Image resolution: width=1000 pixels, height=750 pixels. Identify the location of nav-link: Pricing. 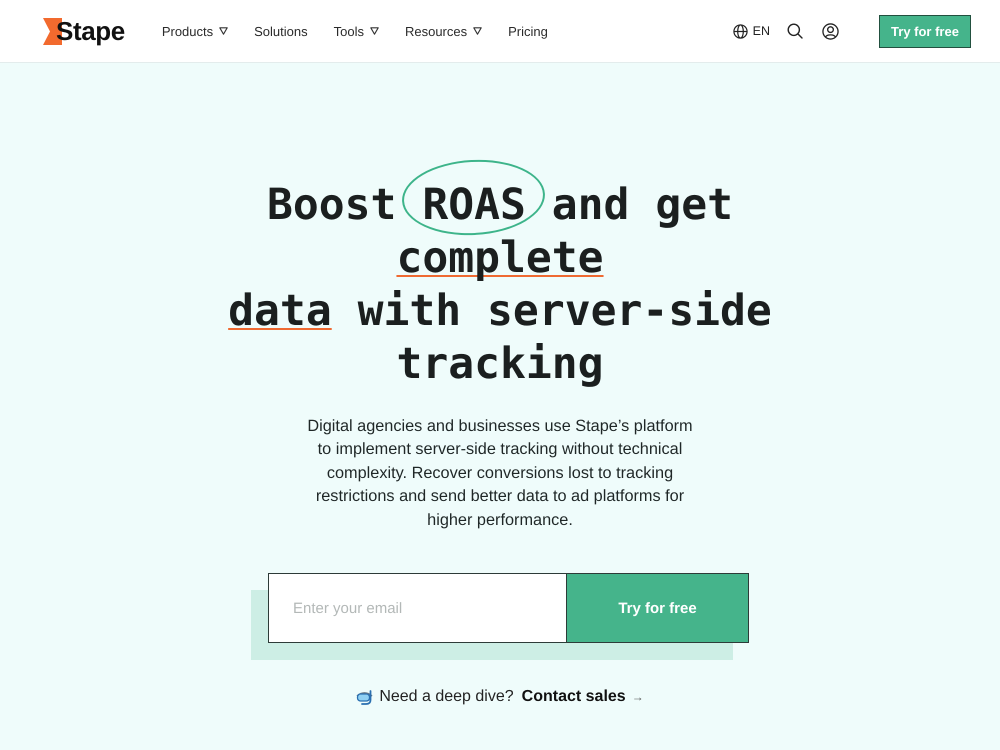
(528, 31).